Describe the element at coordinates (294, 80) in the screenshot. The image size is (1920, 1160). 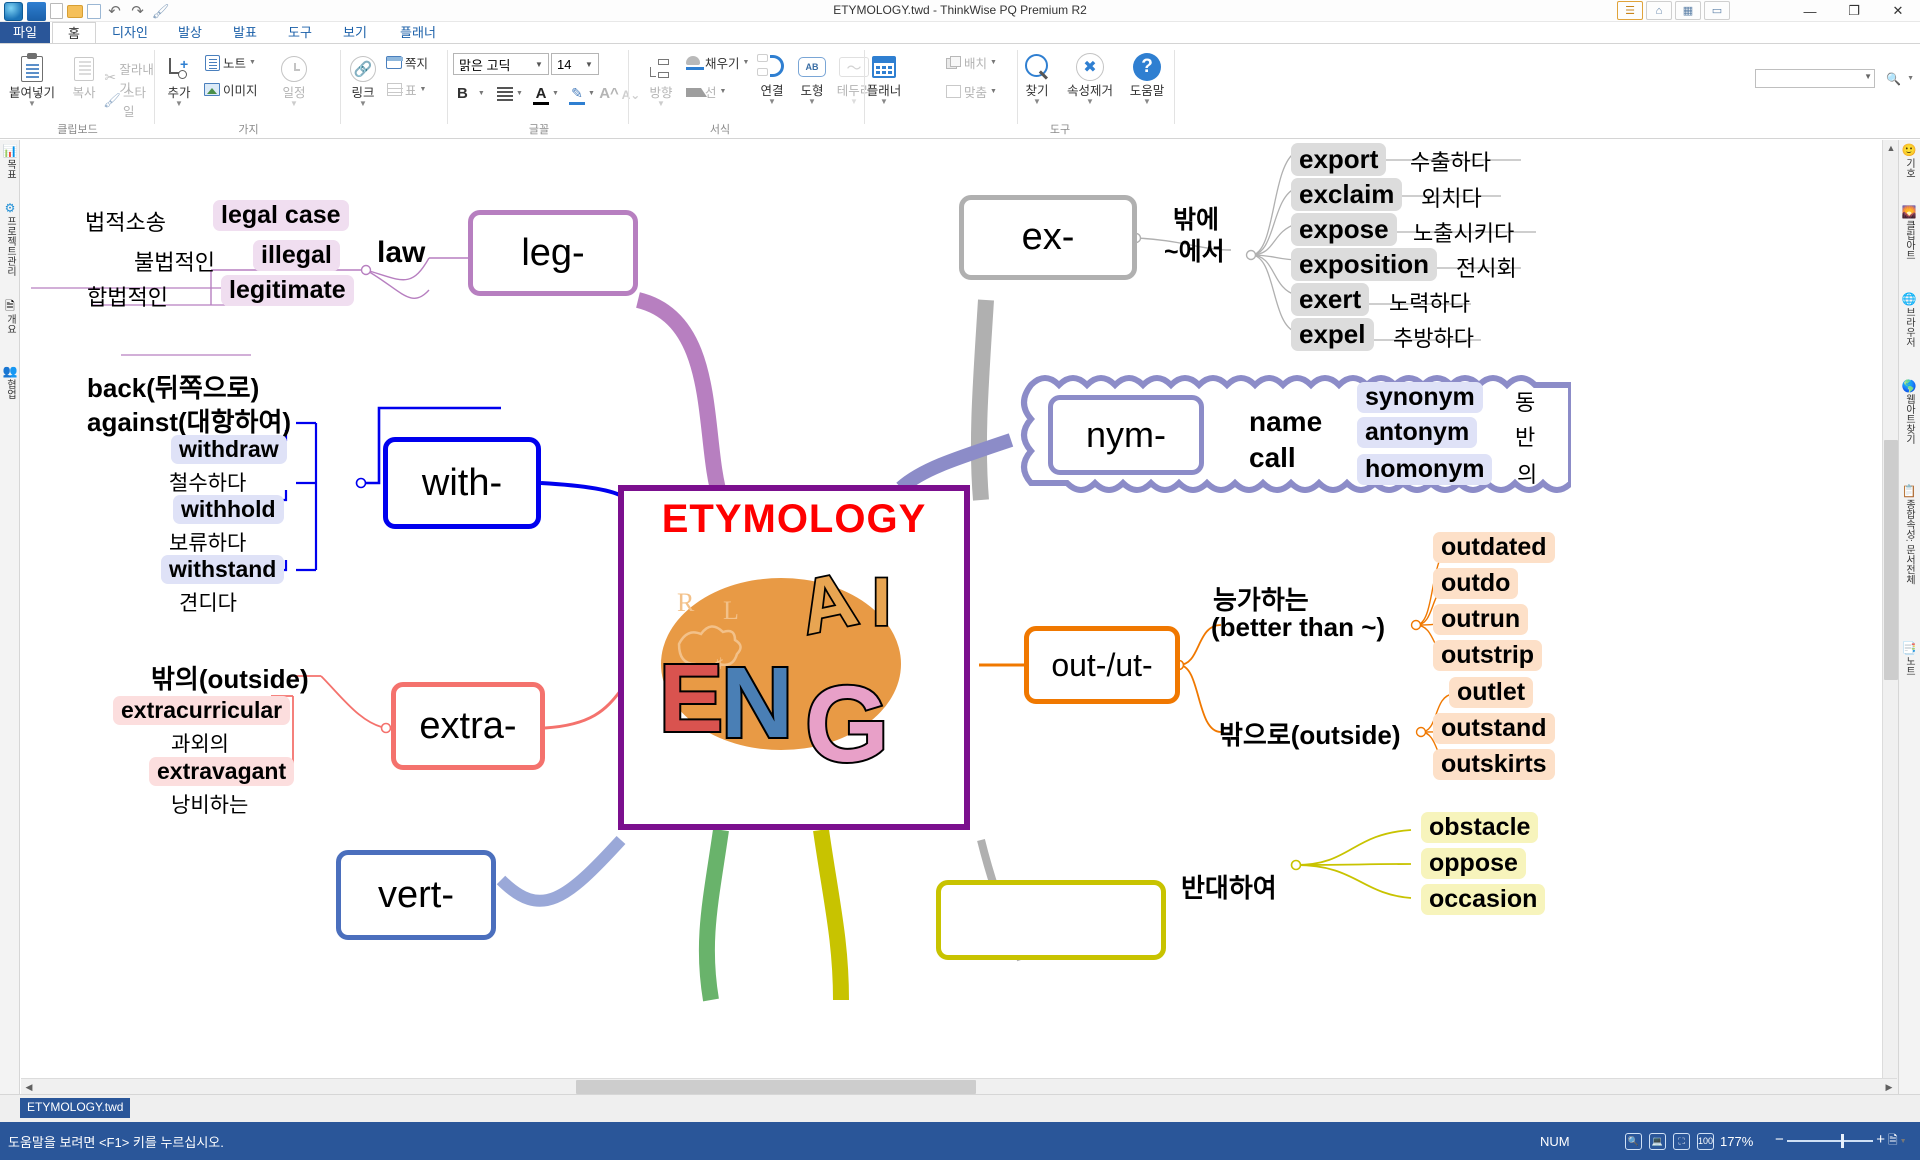
I see `schedule-button: 일정 ▼` at that location.